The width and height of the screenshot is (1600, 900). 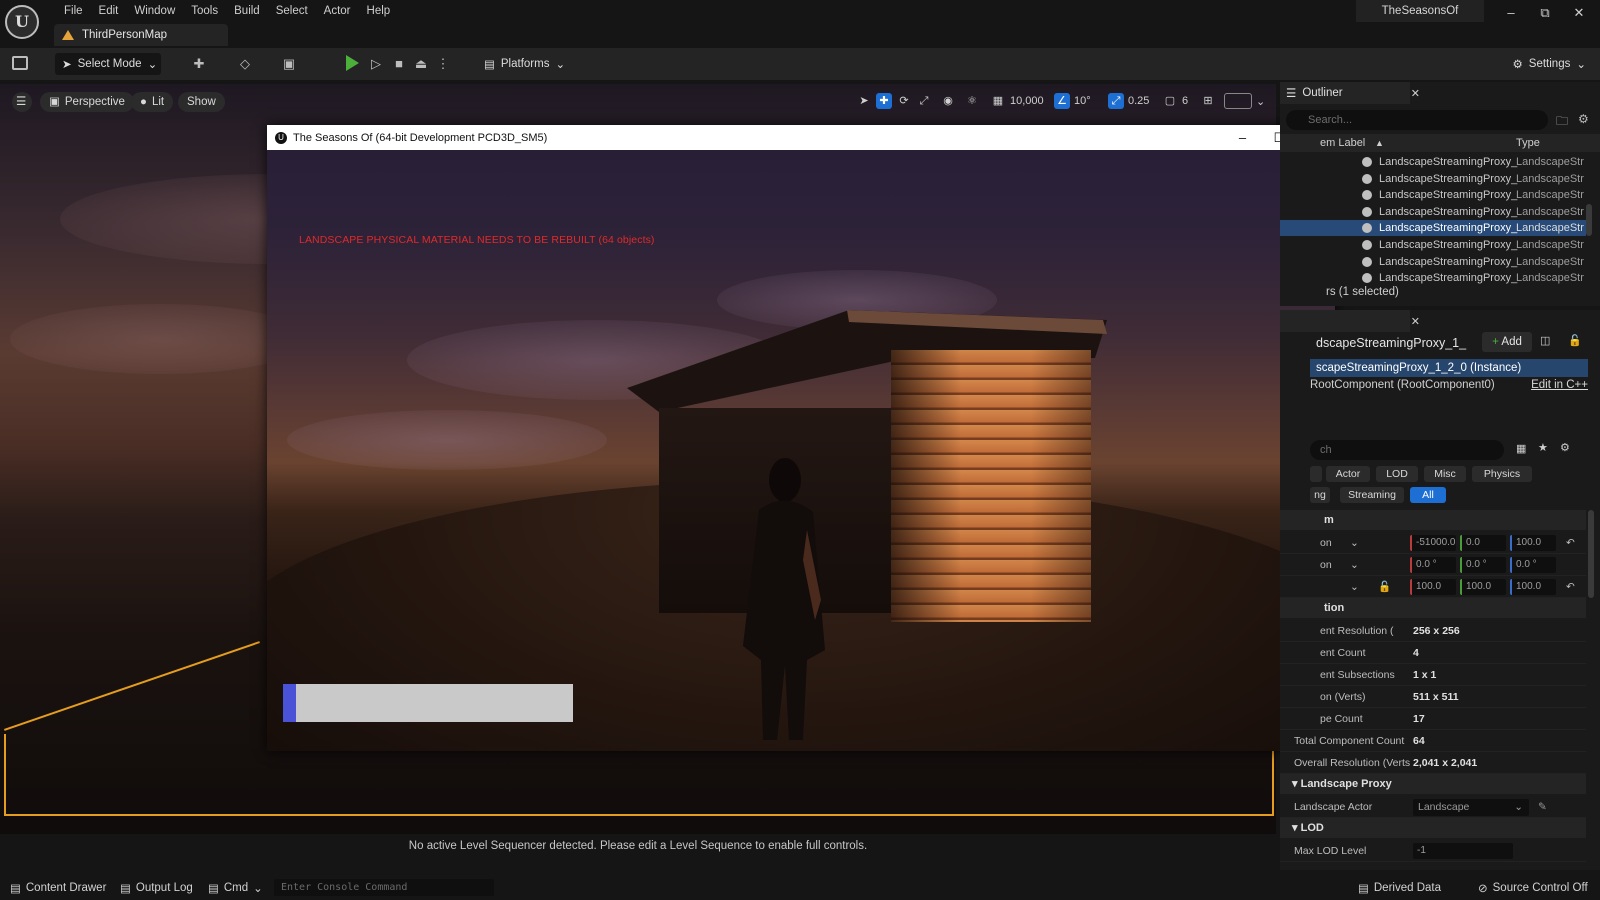 What do you see at coordinates (1433, 565) in the screenshot?
I see `rotation-x-field: 0.0 °` at bounding box center [1433, 565].